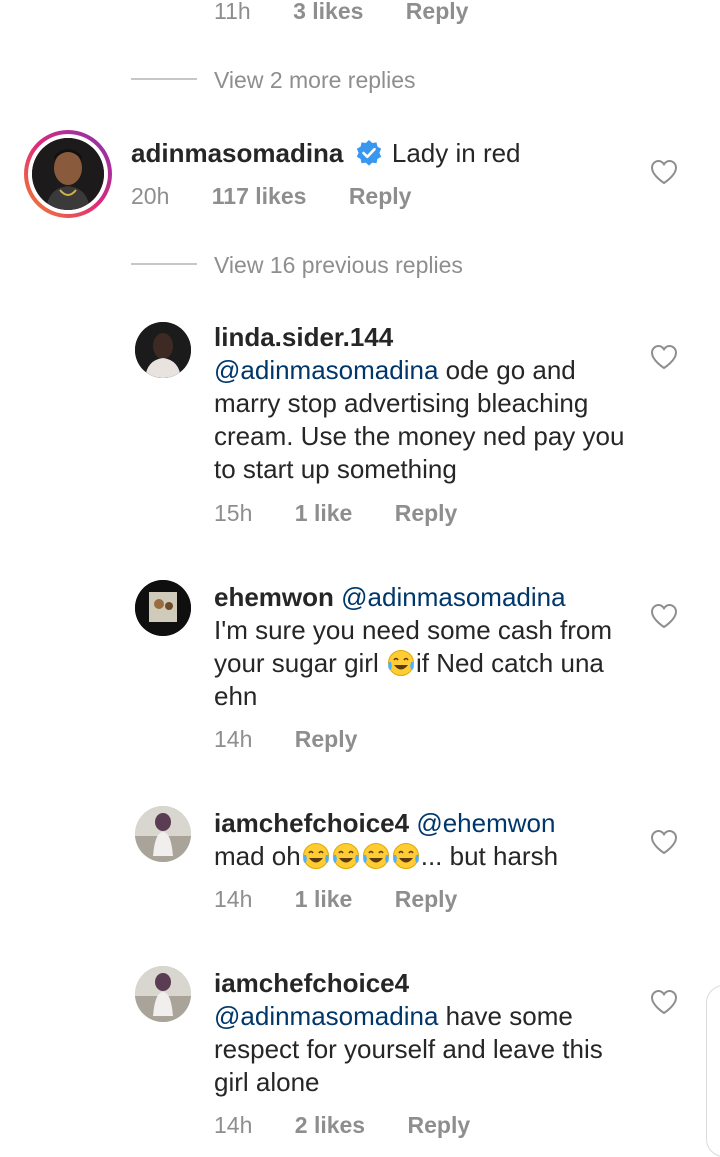 Image resolution: width=720 pixels, height=1157 pixels. Describe the element at coordinates (233, 899) in the screenshot. I see `reply-3-time: 14h` at that location.